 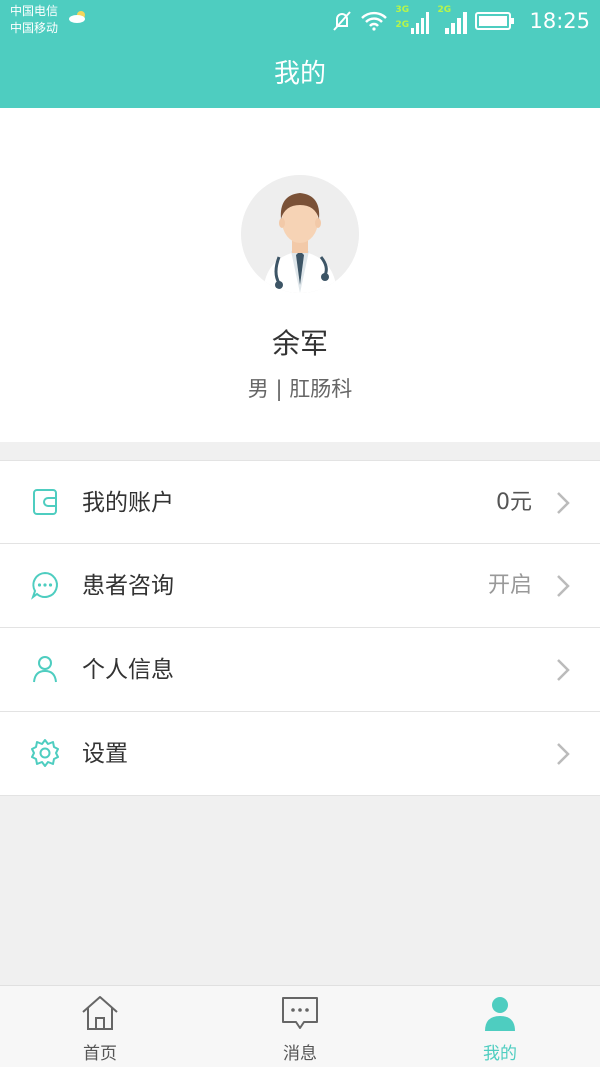 What do you see at coordinates (34, 20) in the screenshot?
I see `carrier-info: 中国电信 中国移动` at bounding box center [34, 20].